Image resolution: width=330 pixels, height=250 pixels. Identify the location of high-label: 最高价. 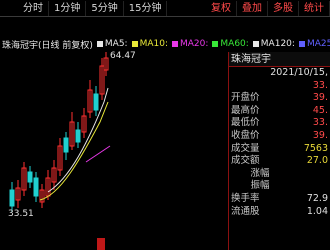
(245, 110).